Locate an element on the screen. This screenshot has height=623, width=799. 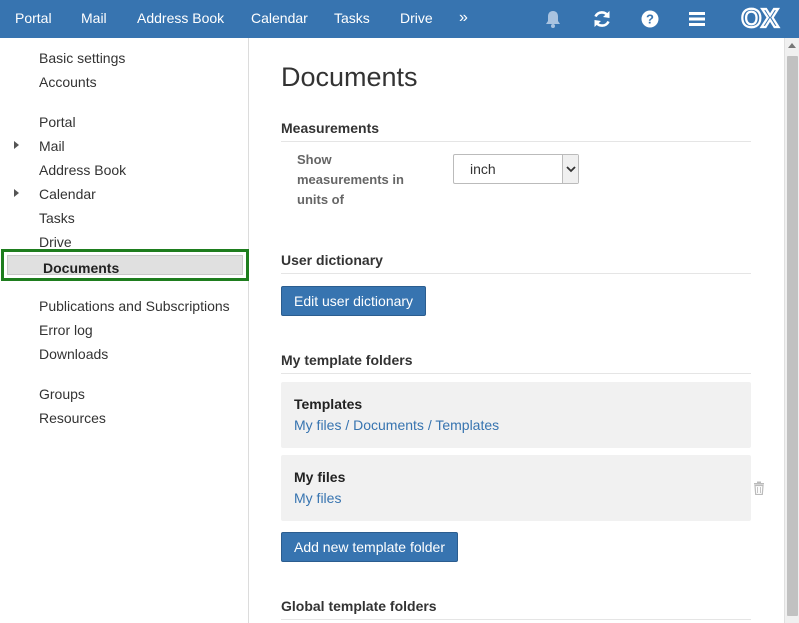
selected-highlight: Documents is located at coordinates (125, 265).